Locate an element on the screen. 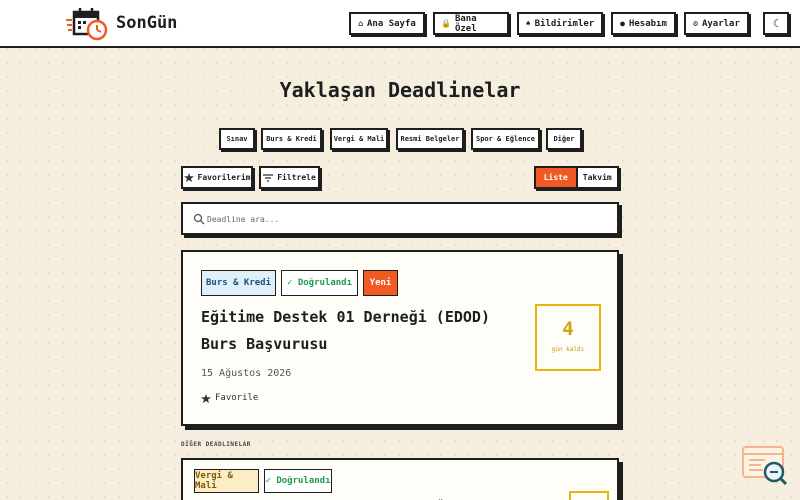 This screenshot has height=500, width=800. countdown-box: 4 gün kaldı is located at coordinates (568, 337).